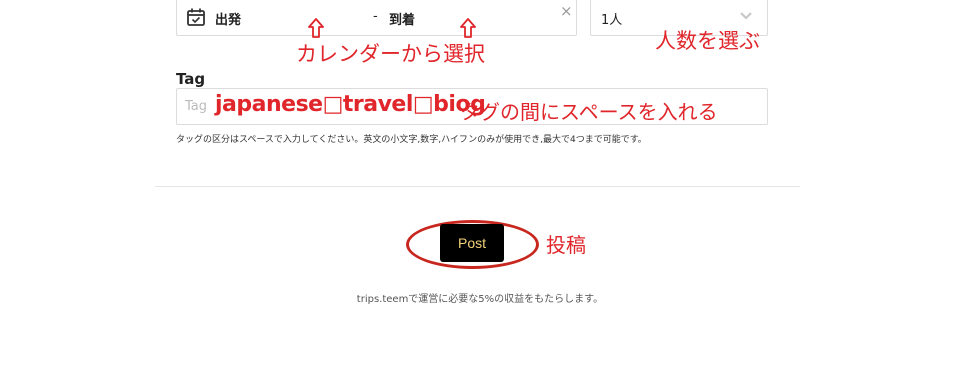  Describe the element at coordinates (196, 17) in the screenshot. I see `calendar-icon` at that location.